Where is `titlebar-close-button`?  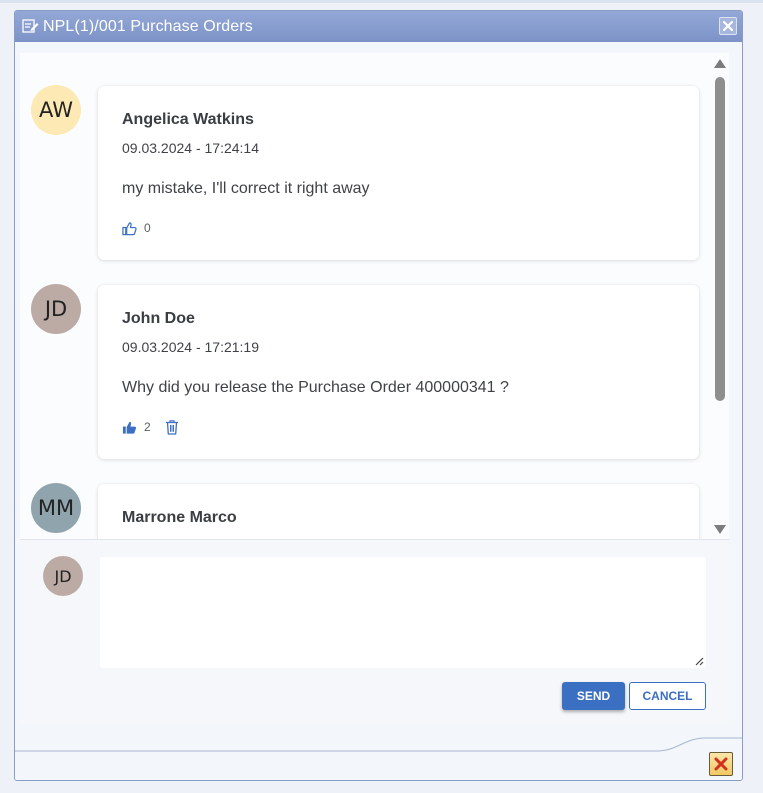 titlebar-close-button is located at coordinates (728, 26).